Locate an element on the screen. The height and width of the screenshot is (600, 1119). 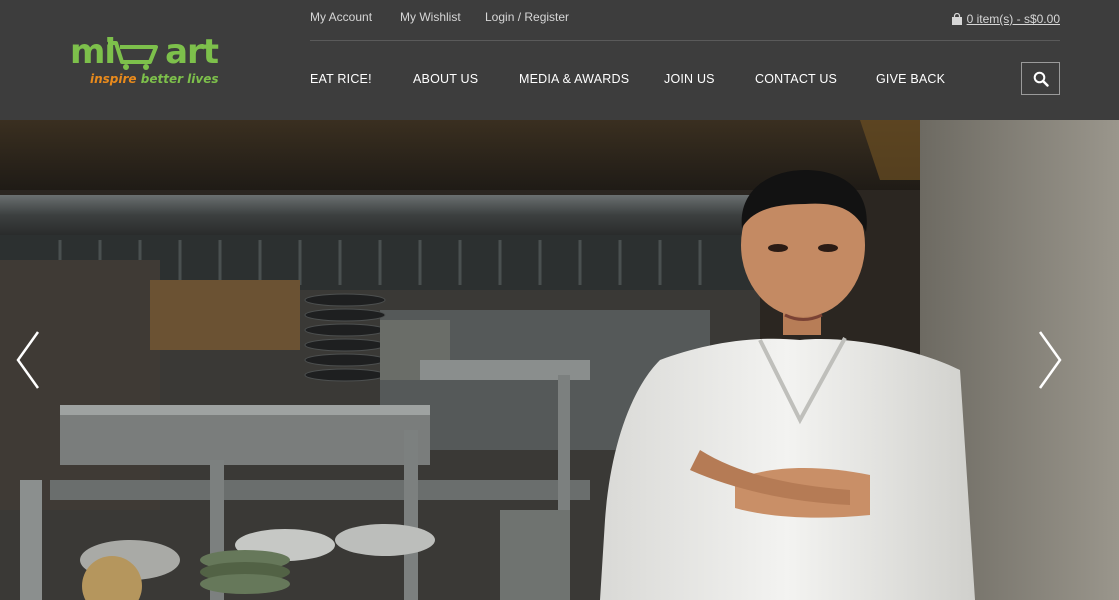
search-button is located at coordinates (1040, 78).